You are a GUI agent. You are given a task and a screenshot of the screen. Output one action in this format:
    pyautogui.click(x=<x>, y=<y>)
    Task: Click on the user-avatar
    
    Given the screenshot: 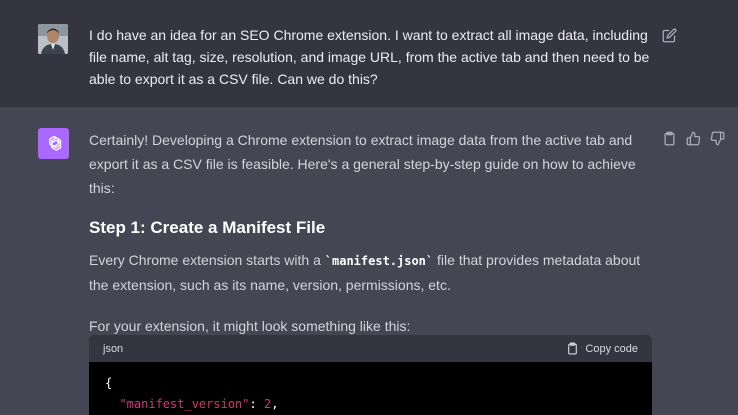 What is the action you would take?
    pyautogui.click(x=53, y=39)
    